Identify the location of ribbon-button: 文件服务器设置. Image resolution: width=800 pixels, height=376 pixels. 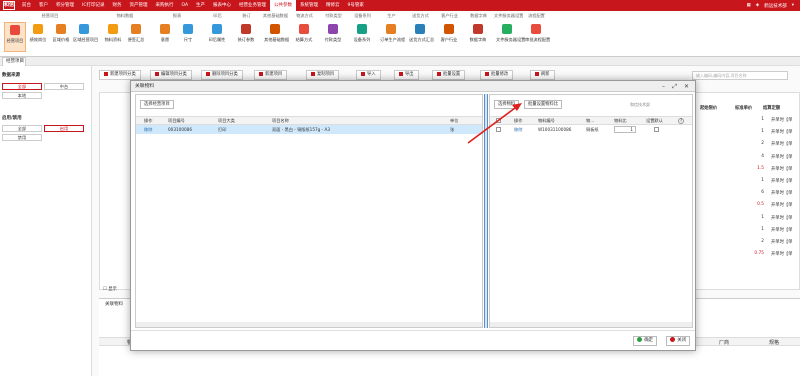
(510, 37).